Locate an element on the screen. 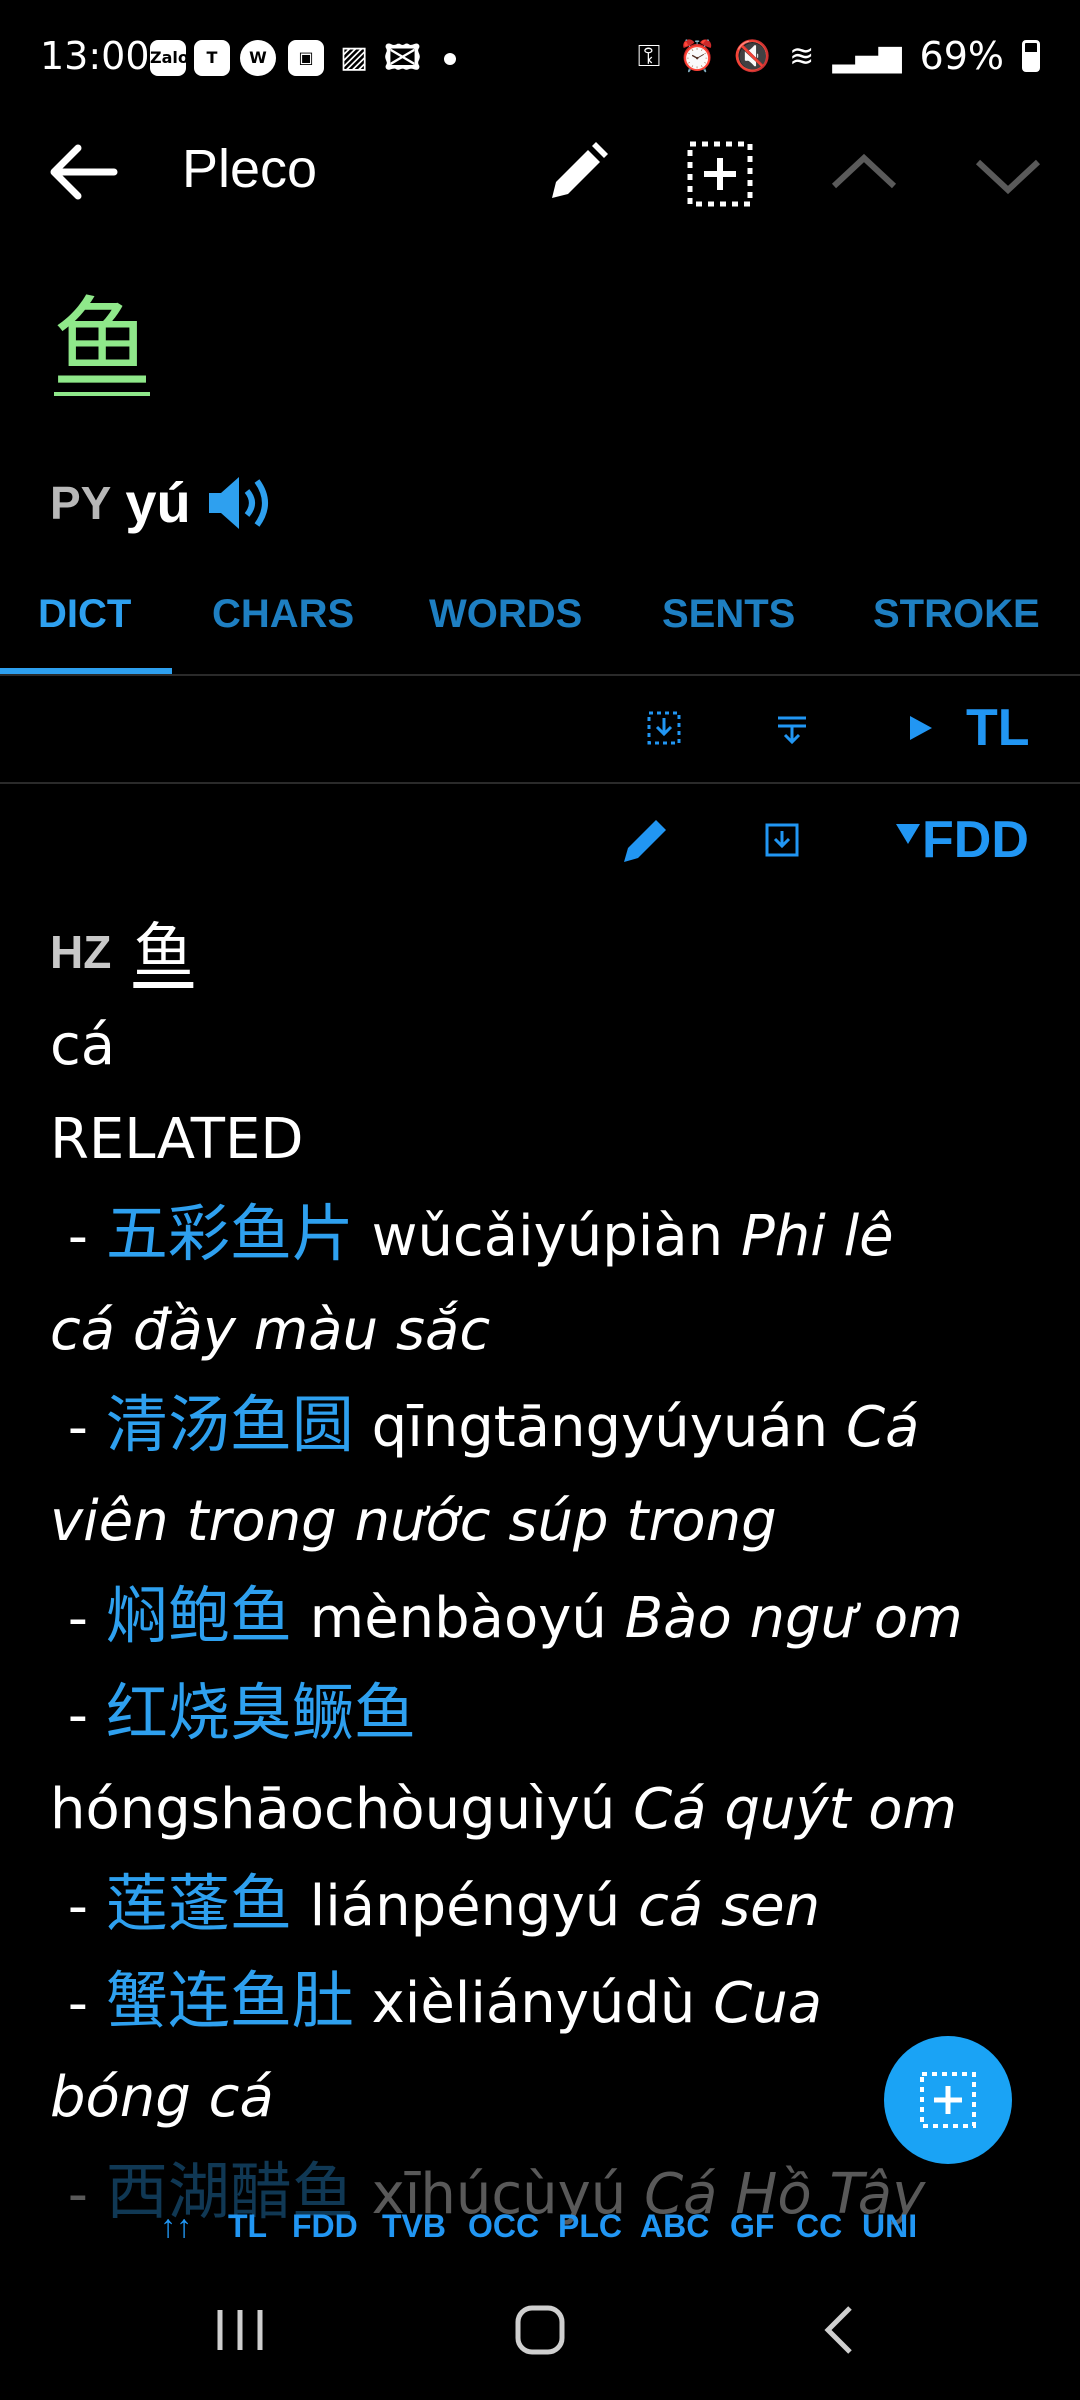 The height and width of the screenshot is (2400, 1080). related-entry: - 蟹连鱼肚 xièliányúdù Cua is located at coordinates (436, 2000).